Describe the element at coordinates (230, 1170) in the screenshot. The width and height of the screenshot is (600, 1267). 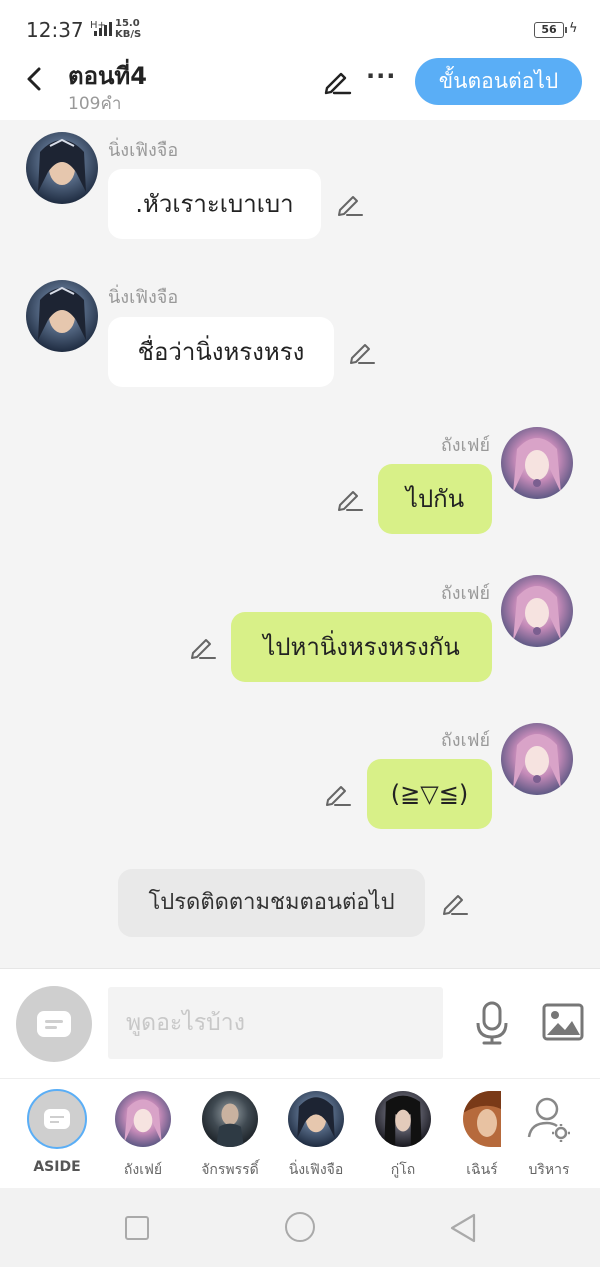
I see `character-label: จักรพรรดิ์` at that location.